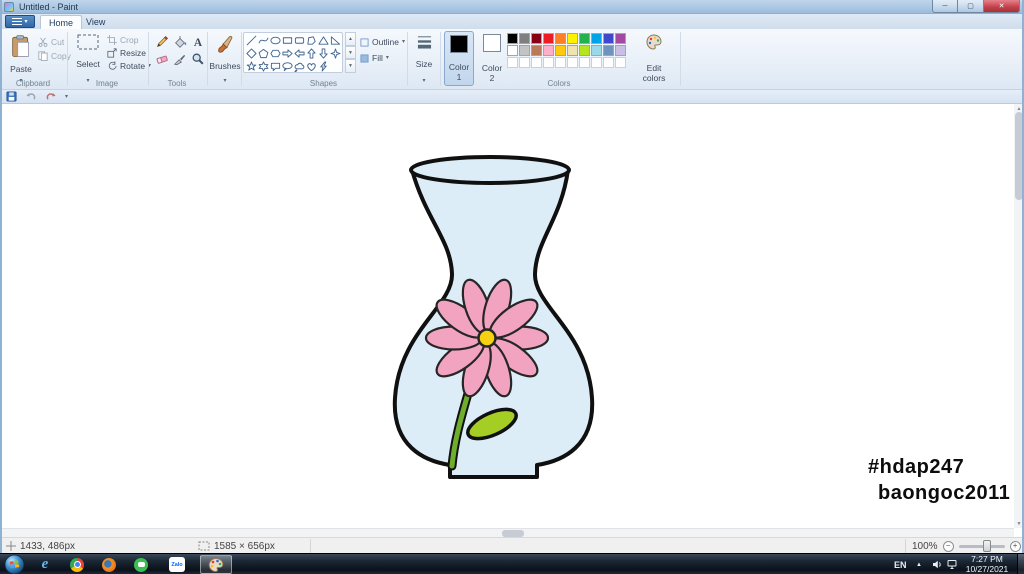  I want to click on shapes-scroll-up-button: ▲, so click(350, 39).